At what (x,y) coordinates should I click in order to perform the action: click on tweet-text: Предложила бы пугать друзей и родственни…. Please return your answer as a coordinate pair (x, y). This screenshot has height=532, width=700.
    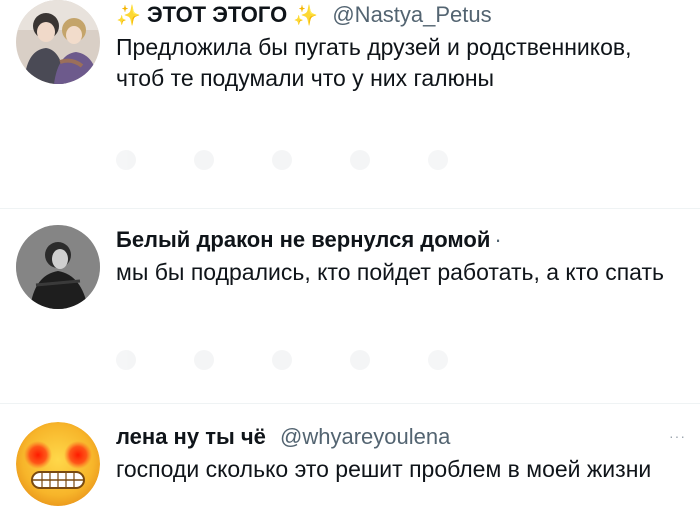
    Looking at the image, I should click on (374, 62).